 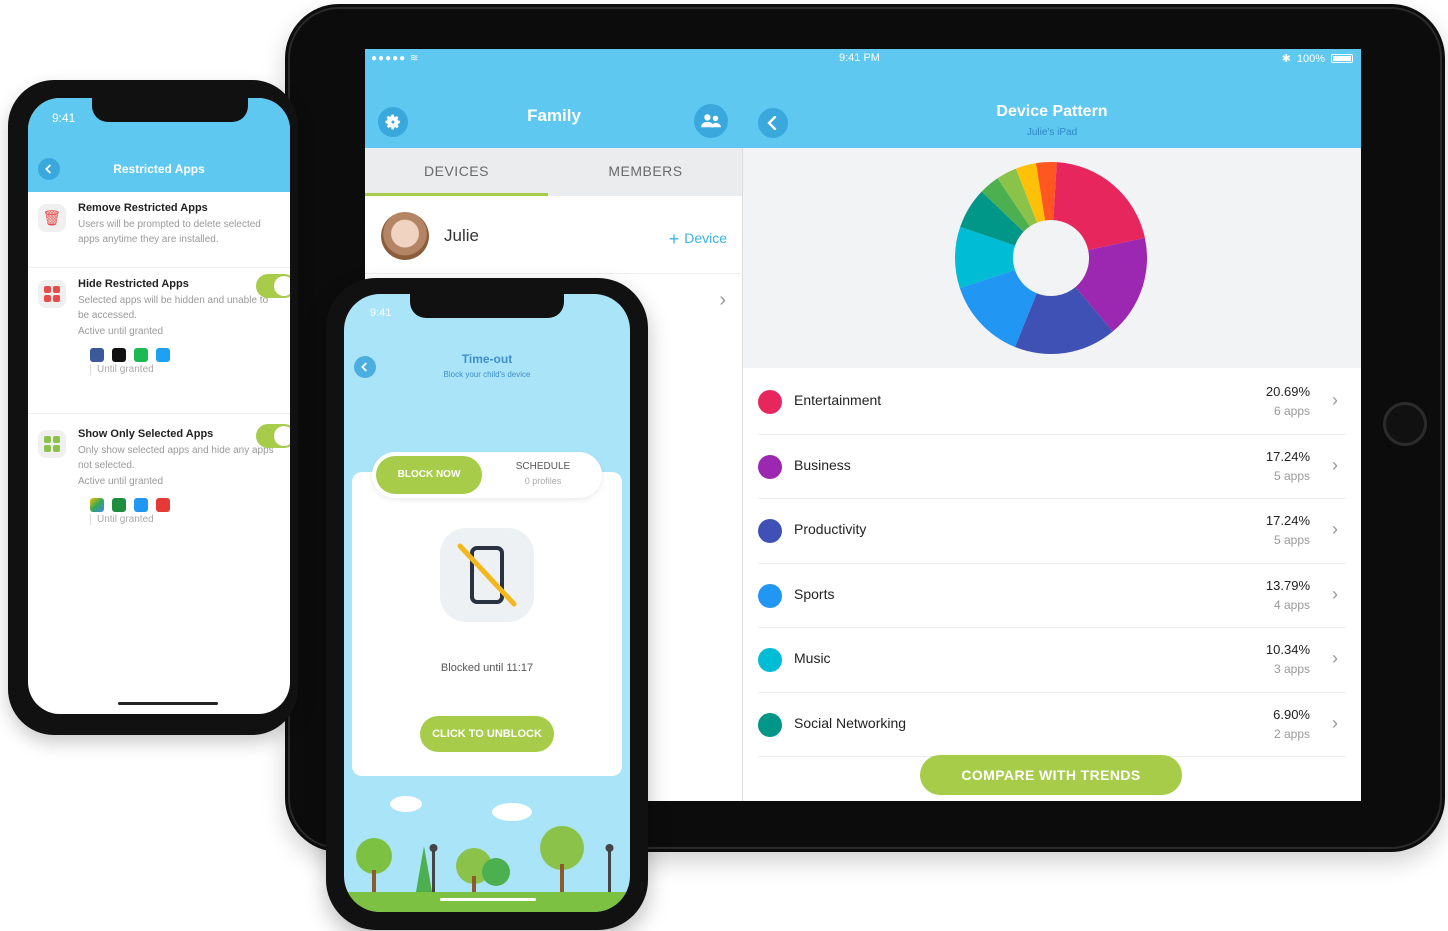 I want to click on battery-percent: 100%, so click(x=1310, y=58).